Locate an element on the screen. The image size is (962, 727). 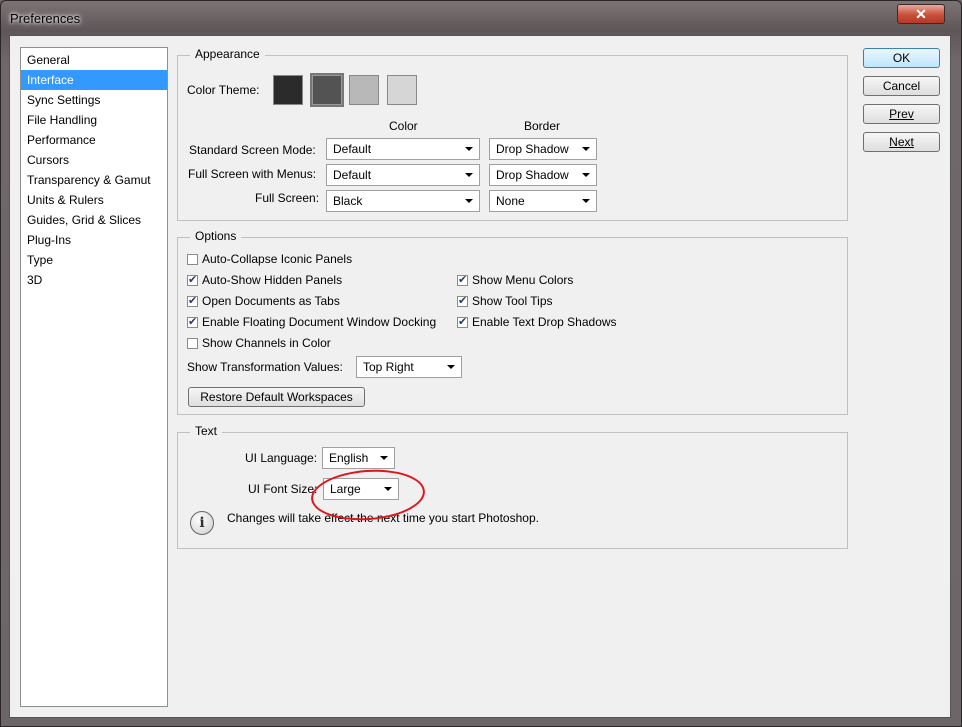
ok-button: OK is located at coordinates (901, 58).